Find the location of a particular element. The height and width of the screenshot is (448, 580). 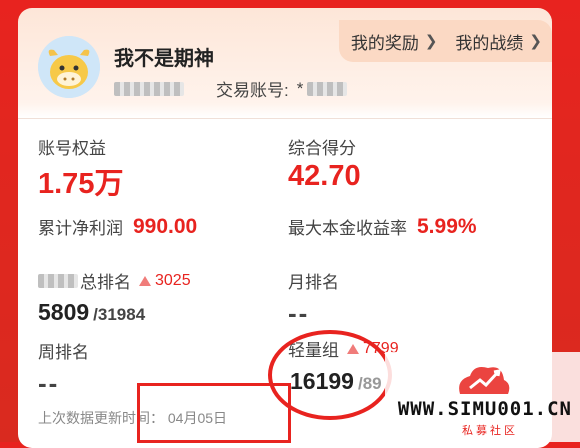

rank-up-icon is located at coordinates (145, 280).